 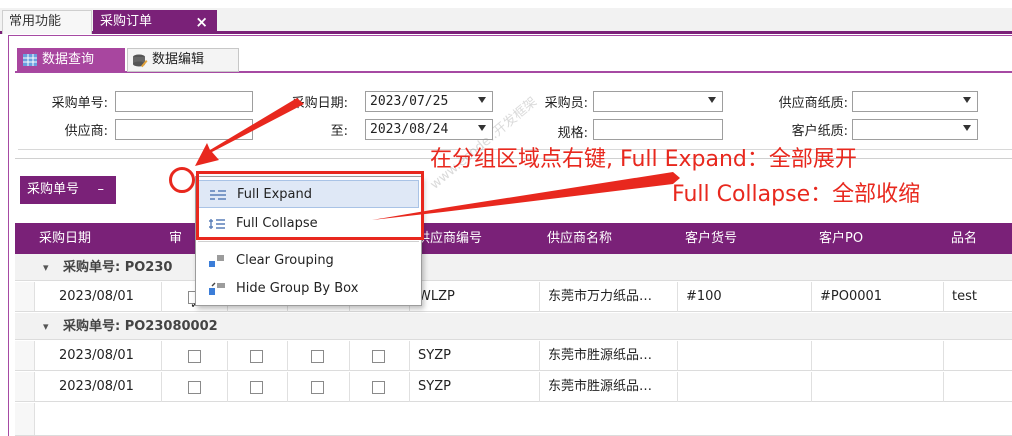 What do you see at coordinates (308, 241) in the screenshot?
I see `menu-separator` at bounding box center [308, 241].